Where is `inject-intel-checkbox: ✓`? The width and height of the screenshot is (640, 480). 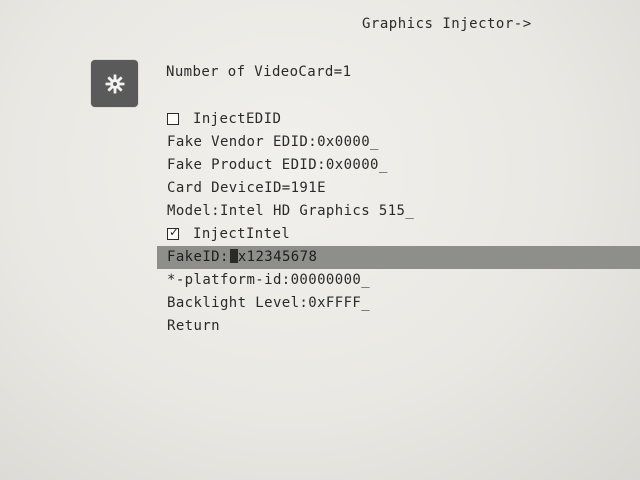
inject-intel-checkbox: ✓ is located at coordinates (173, 232).